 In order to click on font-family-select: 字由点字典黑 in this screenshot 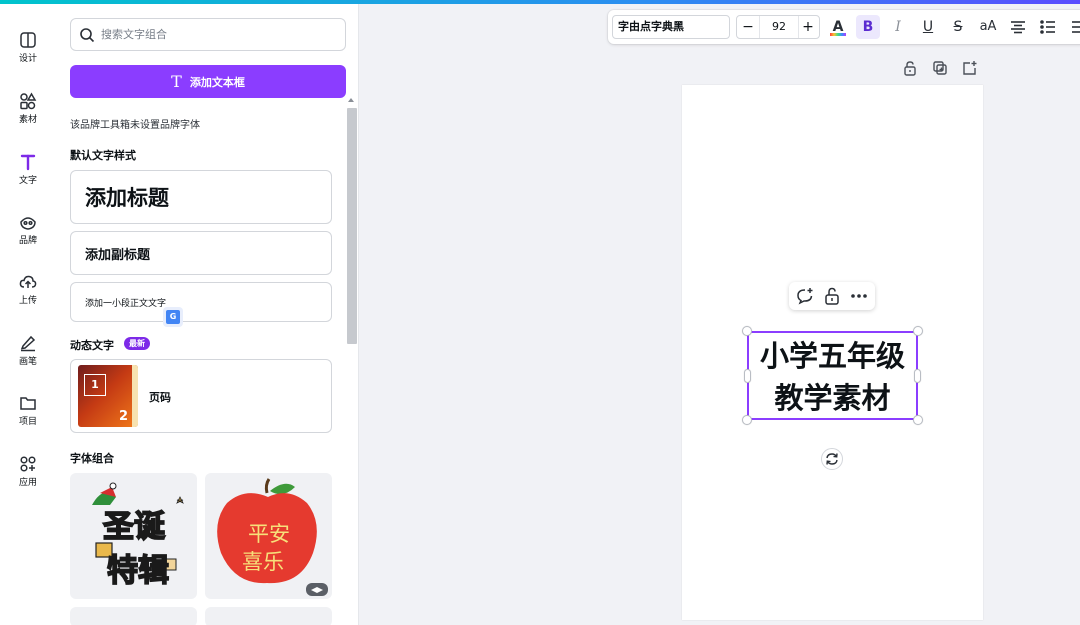, I will do `click(671, 27)`.